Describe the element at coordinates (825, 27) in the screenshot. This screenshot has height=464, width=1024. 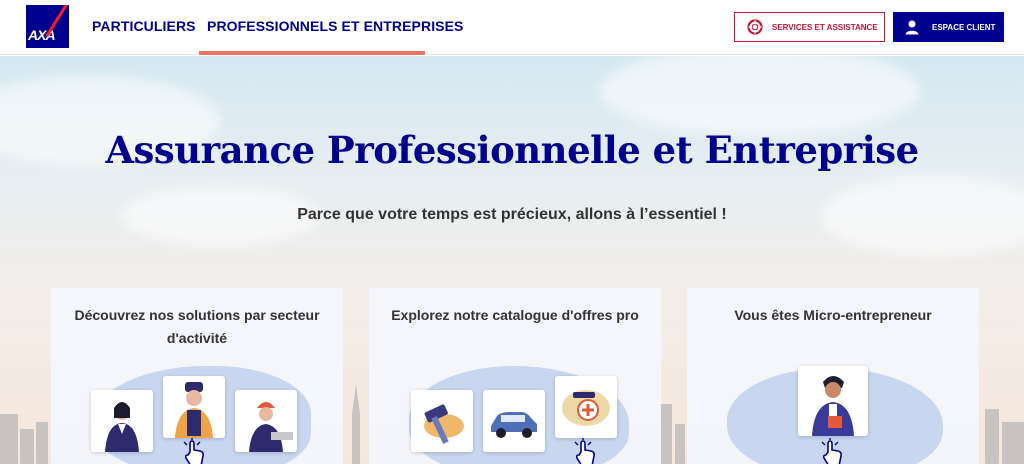
I see `services-label: SERVICES ET ASSISTANCE` at that location.